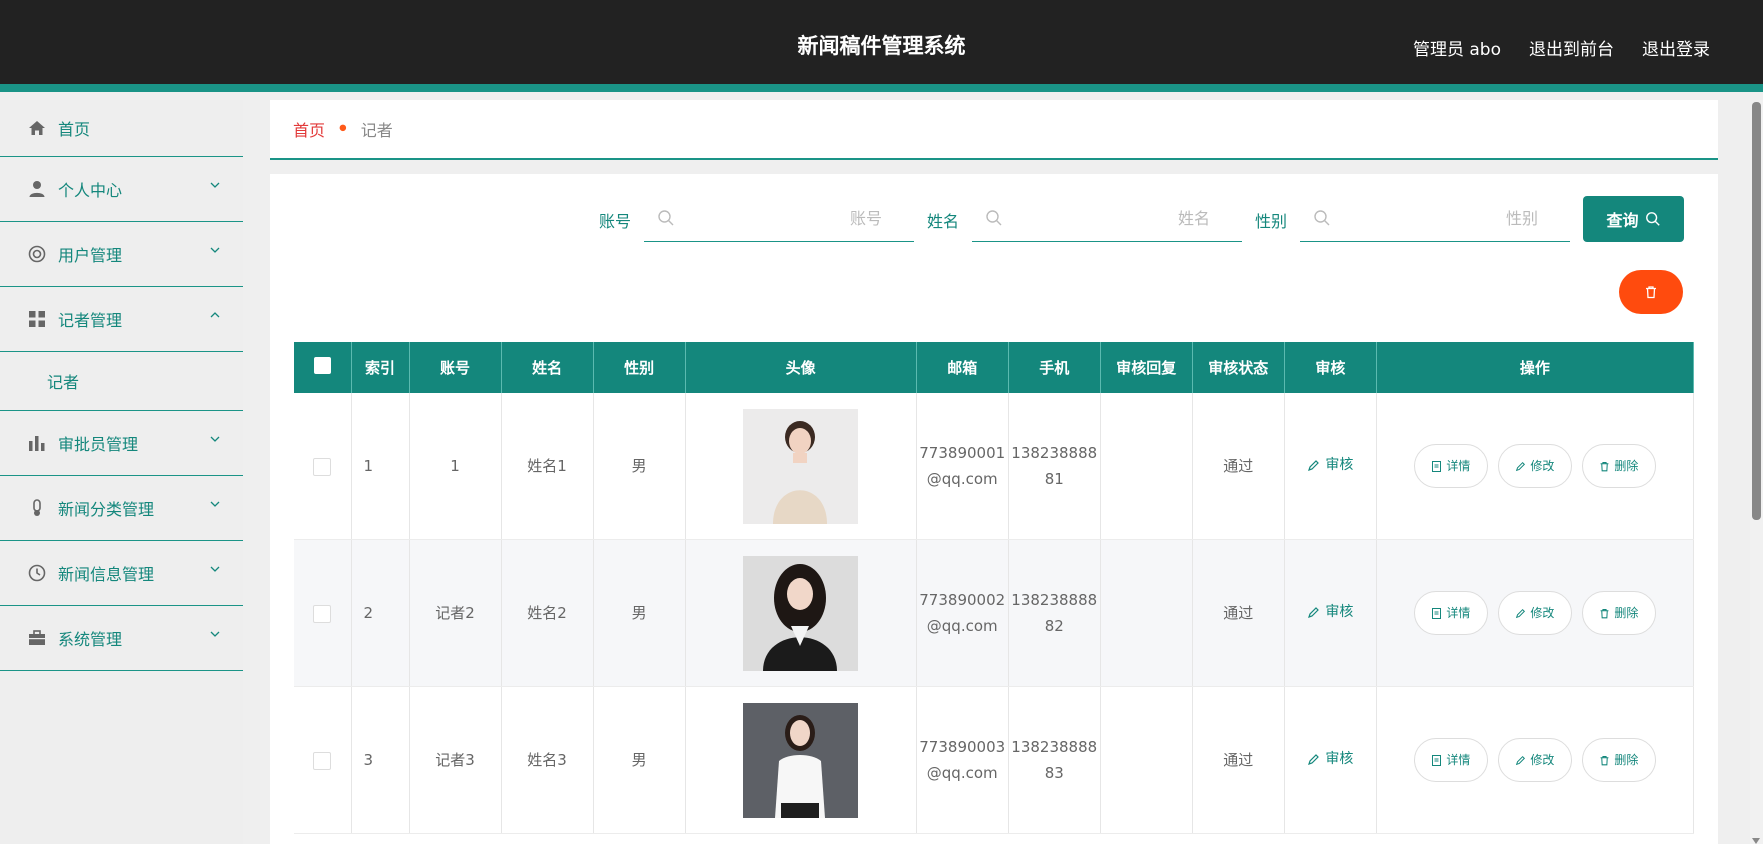 The height and width of the screenshot is (844, 1763). What do you see at coordinates (1054, 466) in the screenshot?
I see `cell-phone: 13823888881` at bounding box center [1054, 466].